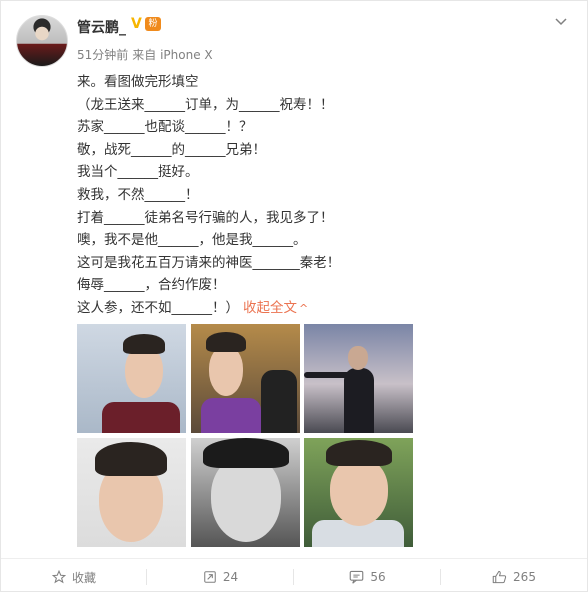 The image size is (588, 592). What do you see at coordinates (102, 55) in the screenshot?
I see `post-time: 51分钟前` at bounding box center [102, 55].